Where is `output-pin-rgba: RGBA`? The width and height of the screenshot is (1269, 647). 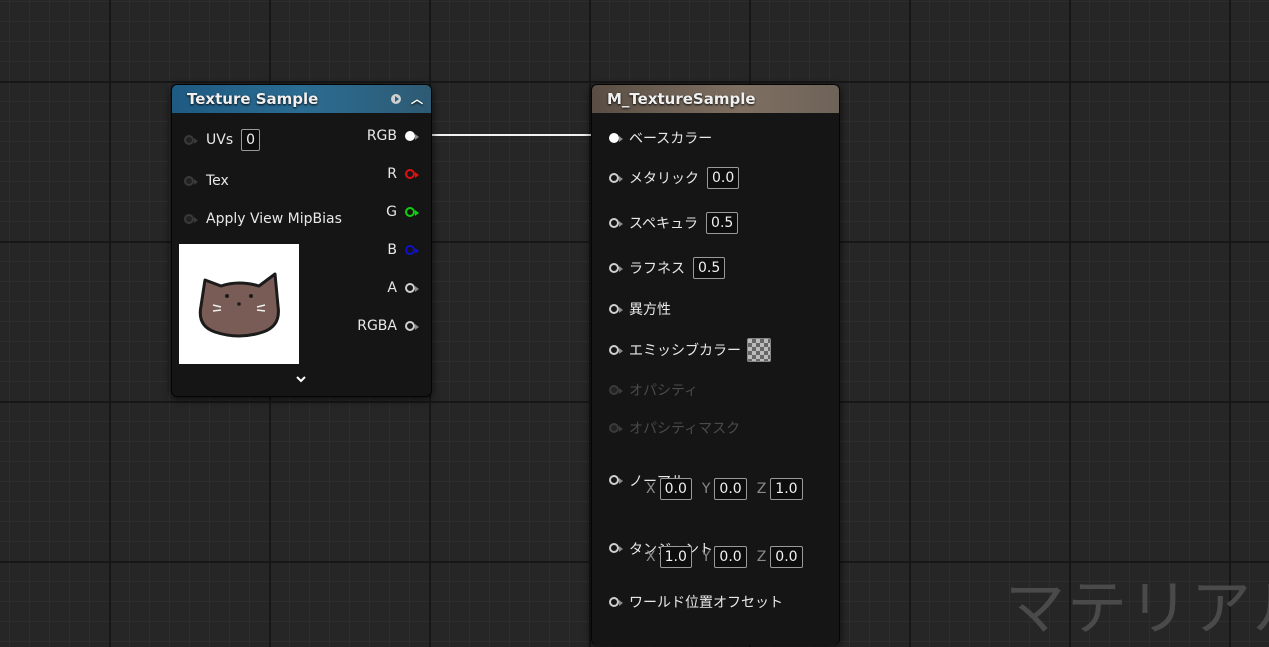
output-pin-rgba: RGBA is located at coordinates (388, 326).